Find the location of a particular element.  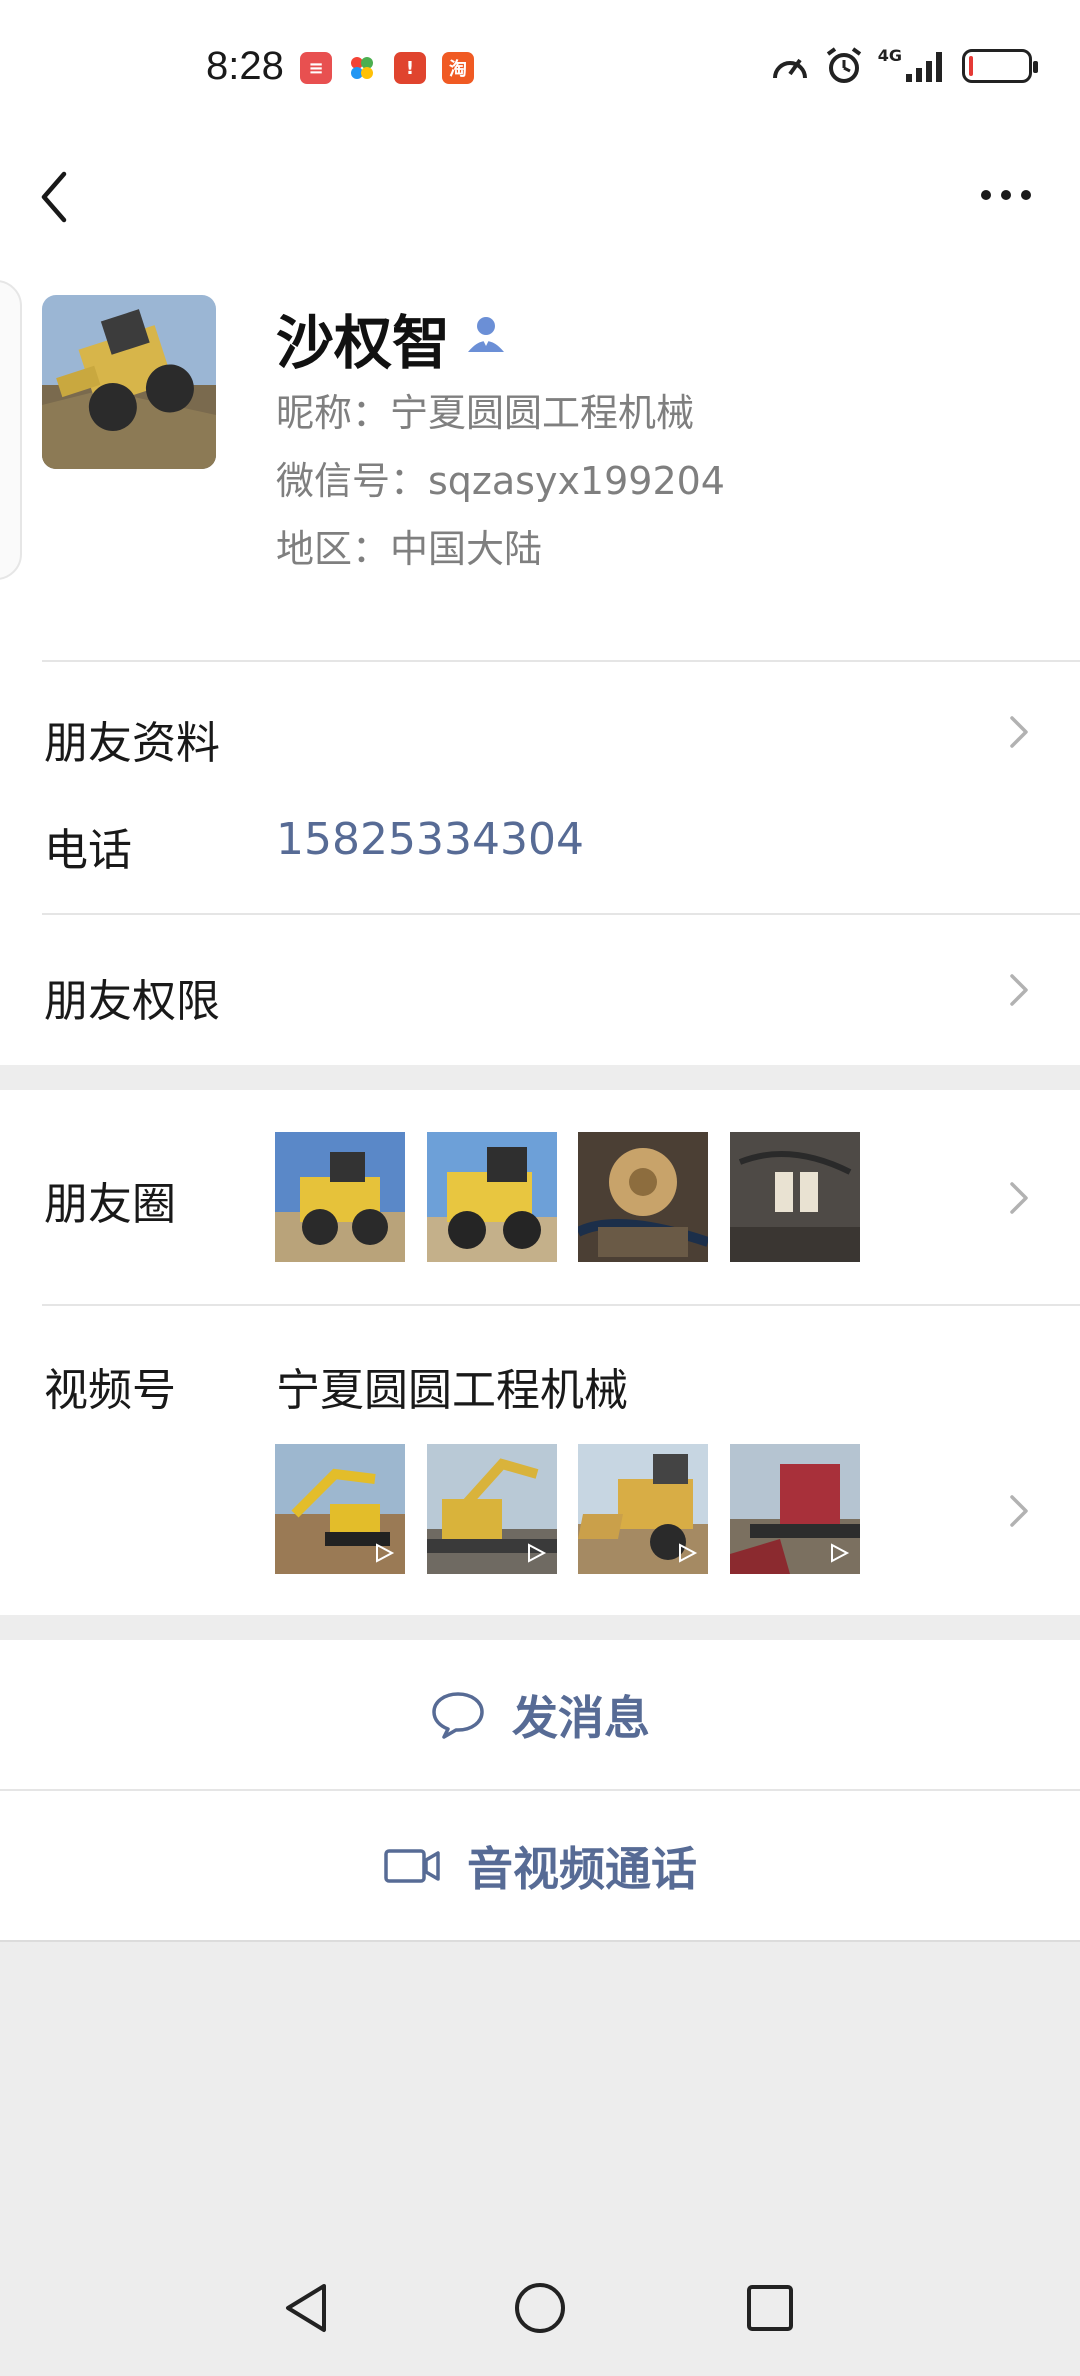

friend-info-row: 朋友资料 is located at coordinates (540, 717).